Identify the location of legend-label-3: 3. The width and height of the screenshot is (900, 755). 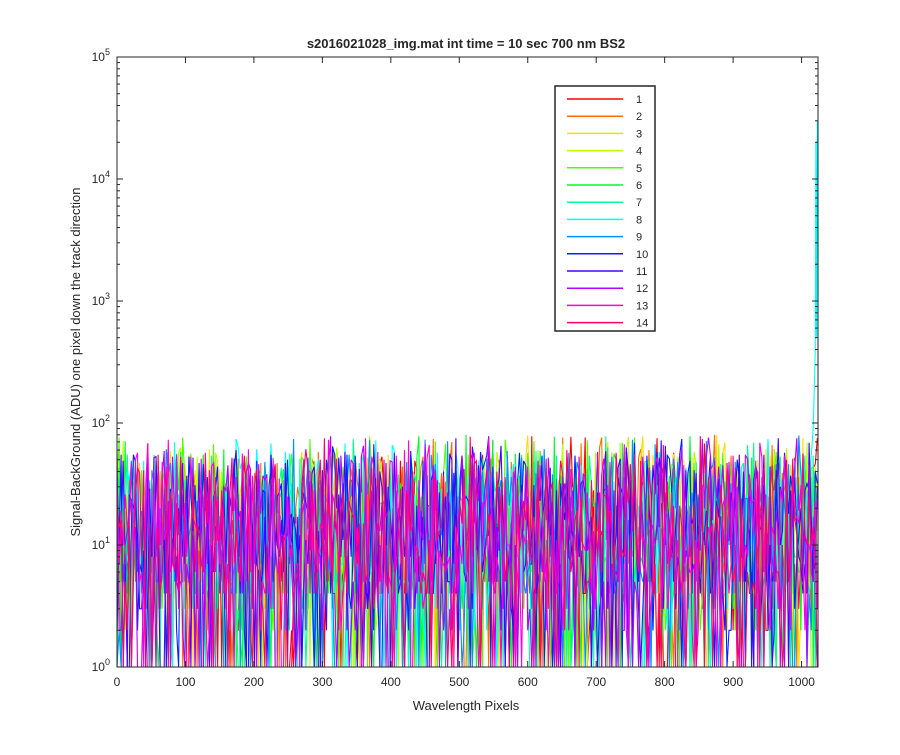
(639, 134).